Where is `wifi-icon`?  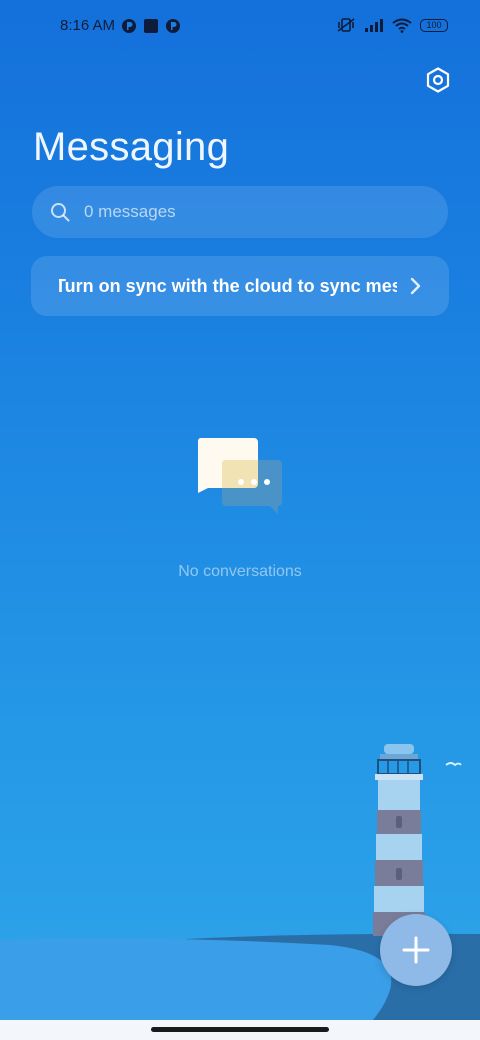 wifi-icon is located at coordinates (402, 25).